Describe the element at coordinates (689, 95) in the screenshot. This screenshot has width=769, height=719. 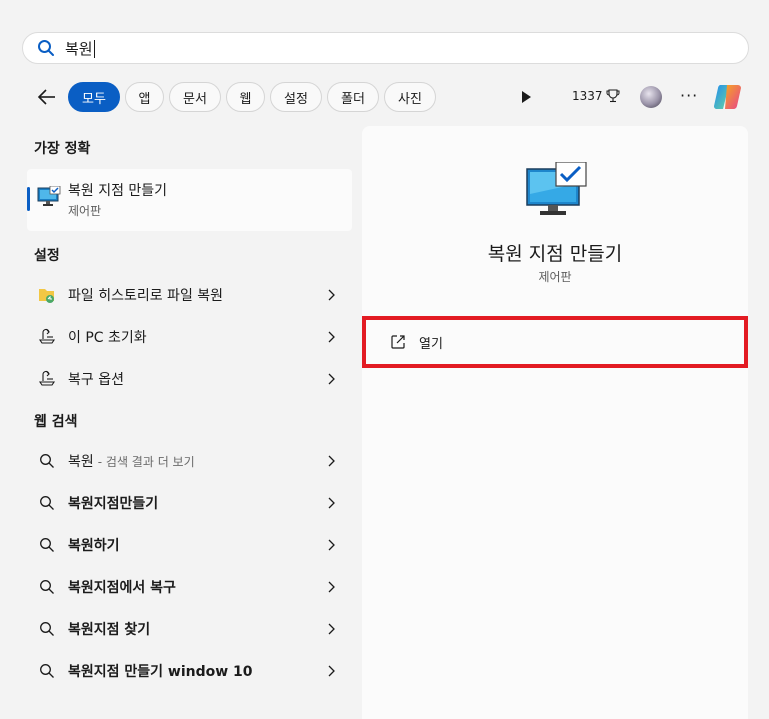
I see `more-options-icon: ···` at that location.